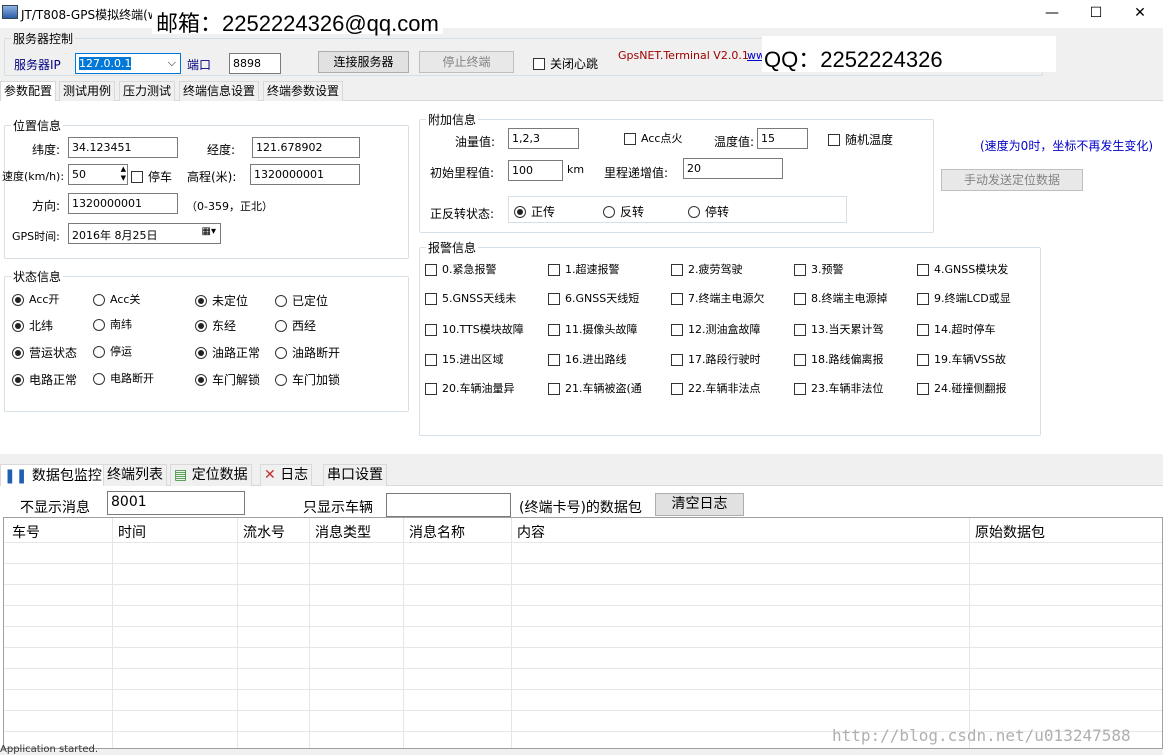 Image resolution: width=1163 pixels, height=755 pixels. Describe the element at coordinates (128, 63) in the screenshot. I see `server-ip-select: 127.0.0.1 ⌵` at that location.